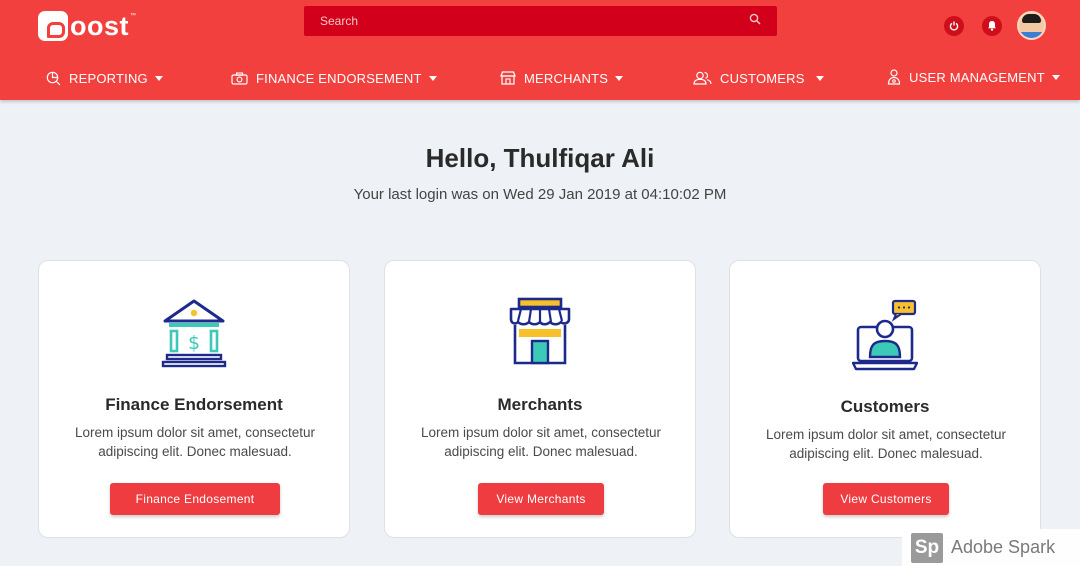 The width and height of the screenshot is (1080, 566). I want to click on card-title: Finance Endorsement, so click(194, 404).